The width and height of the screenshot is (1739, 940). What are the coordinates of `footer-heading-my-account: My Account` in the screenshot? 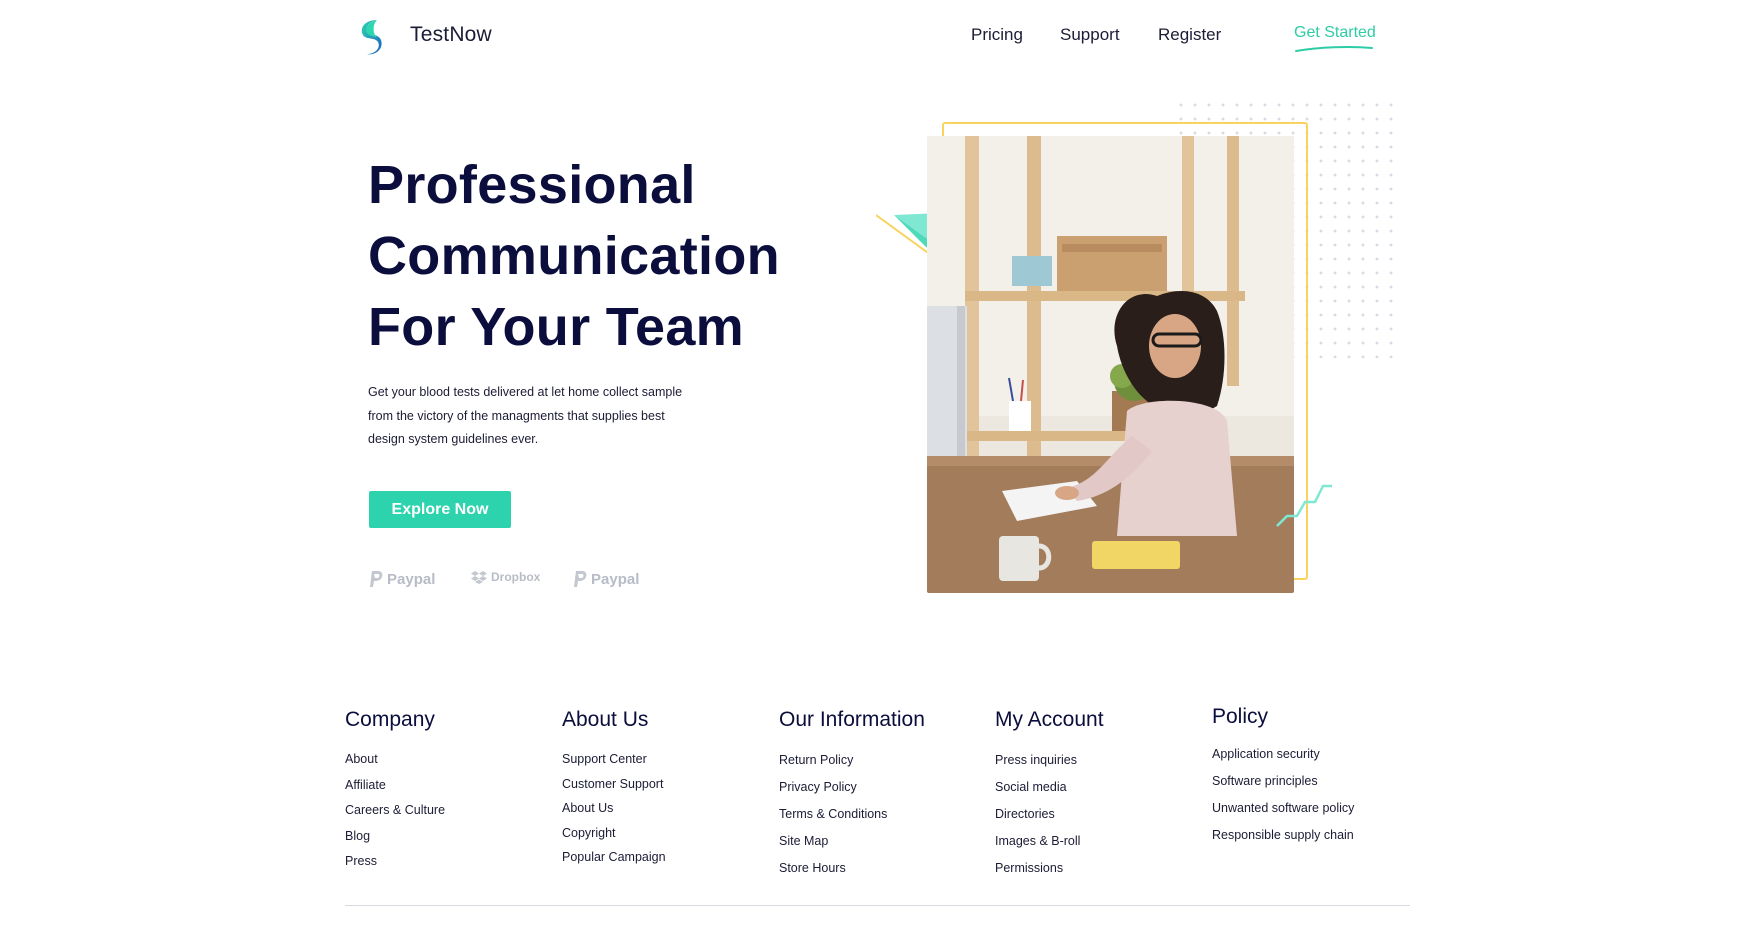 It's located at (1049, 719).